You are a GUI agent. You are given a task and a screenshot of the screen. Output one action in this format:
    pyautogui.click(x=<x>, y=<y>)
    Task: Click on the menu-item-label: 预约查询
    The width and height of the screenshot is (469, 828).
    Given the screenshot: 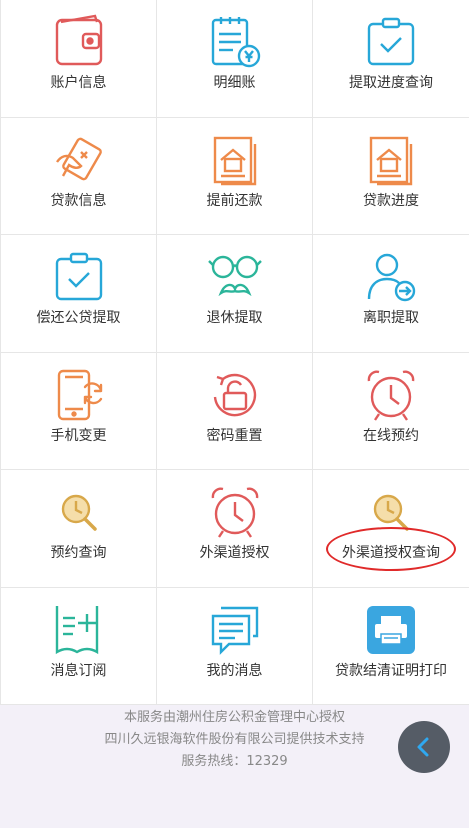 What is the action you would take?
    pyautogui.click(x=78, y=553)
    